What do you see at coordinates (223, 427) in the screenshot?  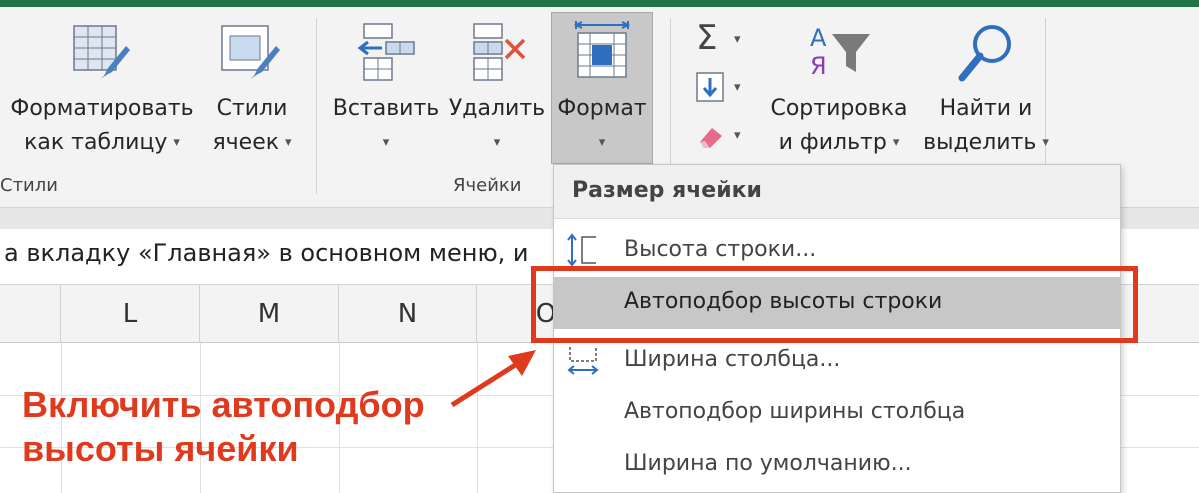 I see `annotation-text: Включить автоподбор высоты ячейки` at bounding box center [223, 427].